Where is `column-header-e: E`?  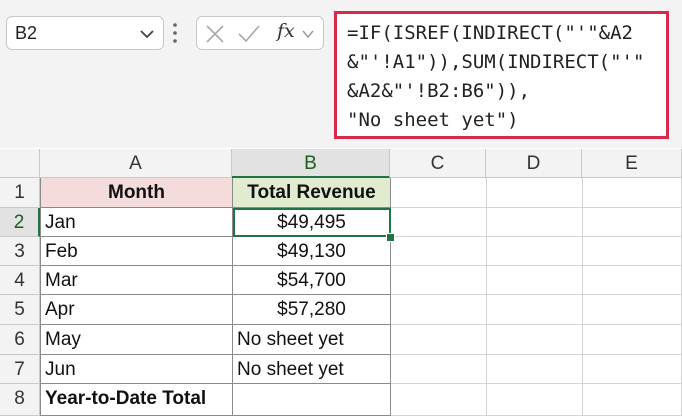
column-header-e: E is located at coordinates (632, 163).